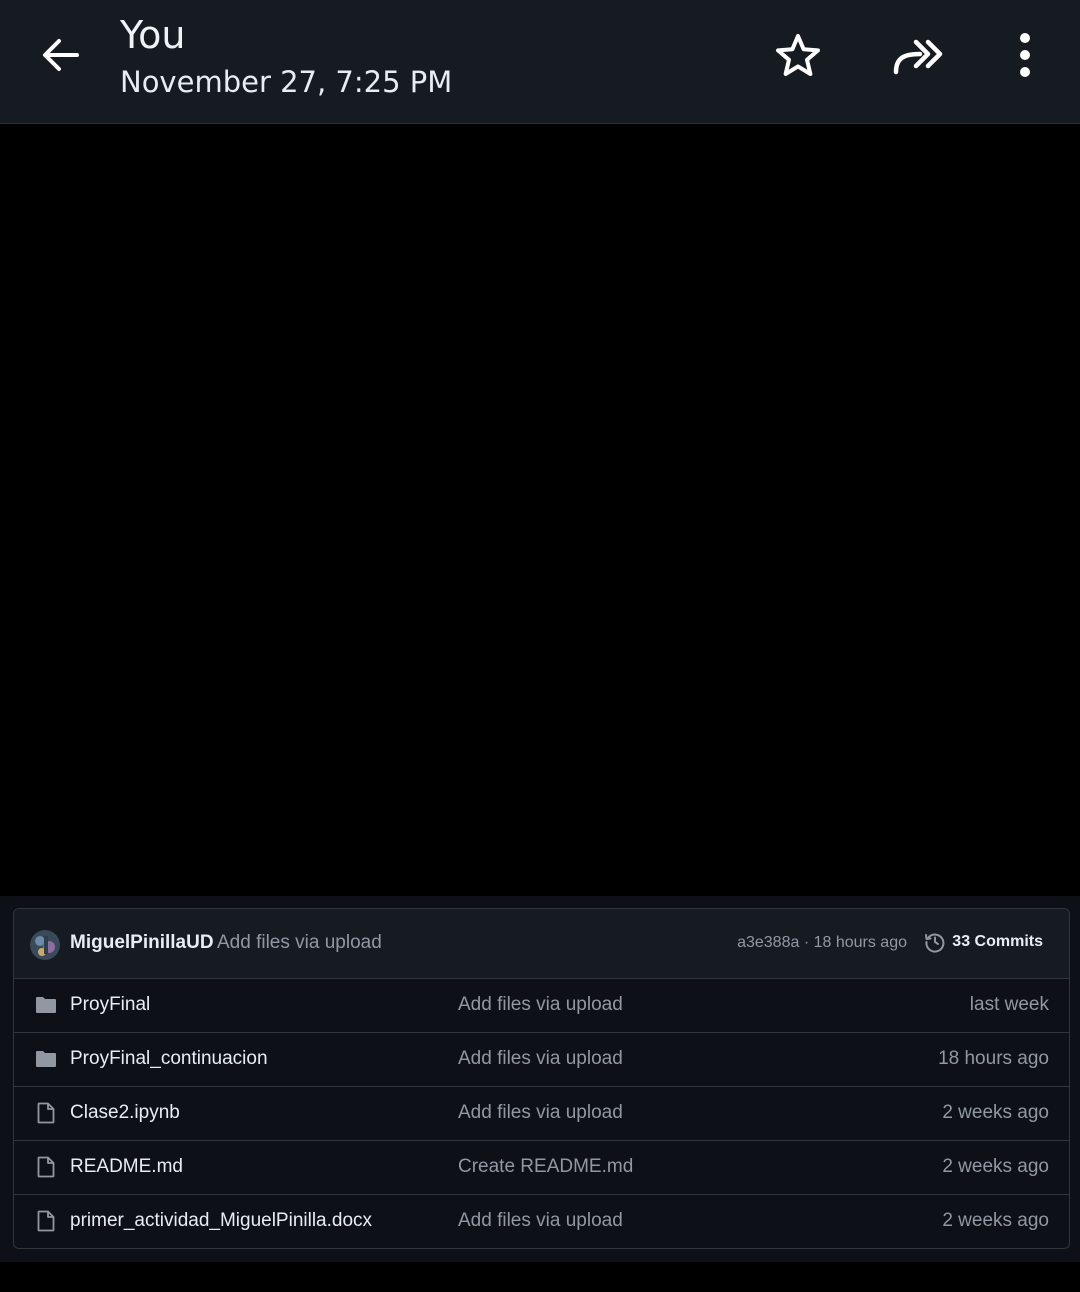  What do you see at coordinates (993, 1058) in the screenshot?
I see `file-commit-time: 18 hours ago` at bounding box center [993, 1058].